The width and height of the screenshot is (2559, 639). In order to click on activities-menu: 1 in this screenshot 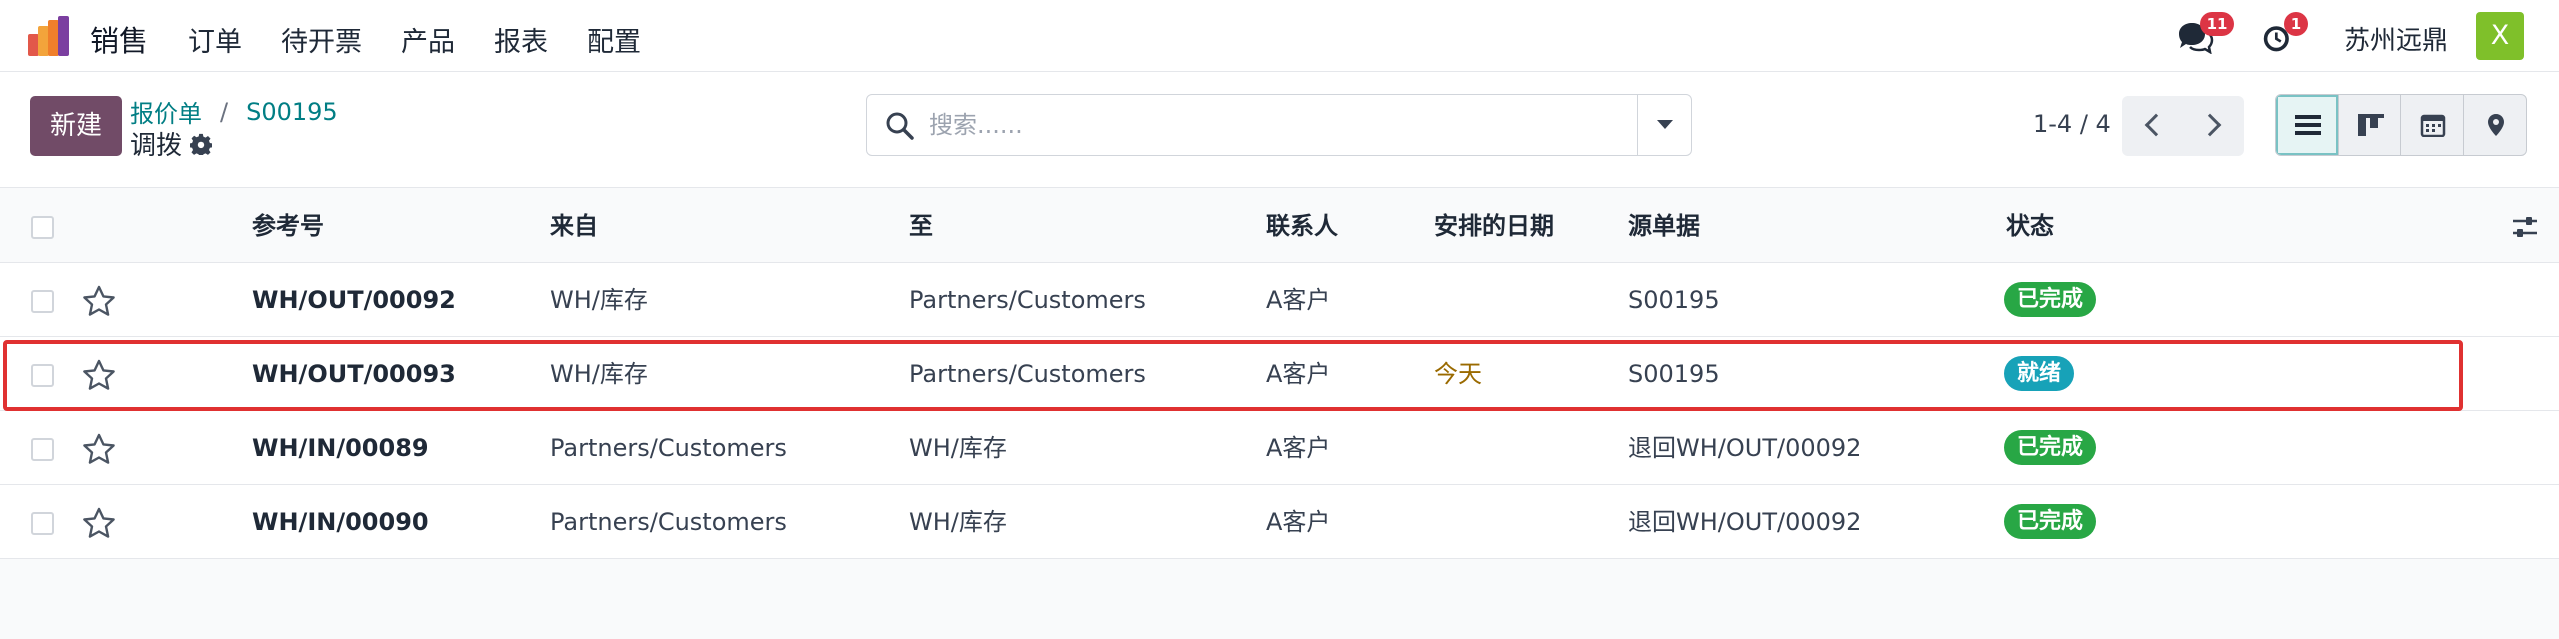, I will do `click(2290, 36)`.